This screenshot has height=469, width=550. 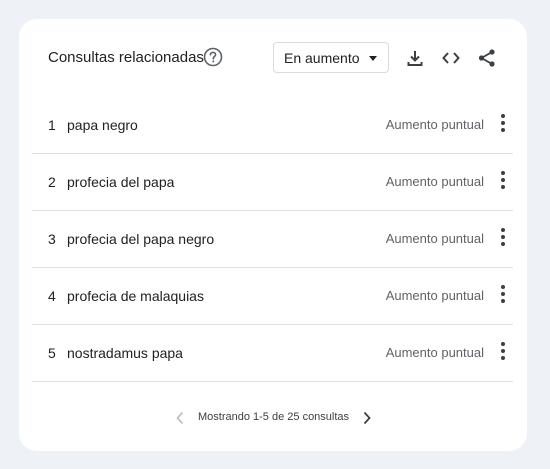 I want to click on query-term: papa negro, so click(x=102, y=125).